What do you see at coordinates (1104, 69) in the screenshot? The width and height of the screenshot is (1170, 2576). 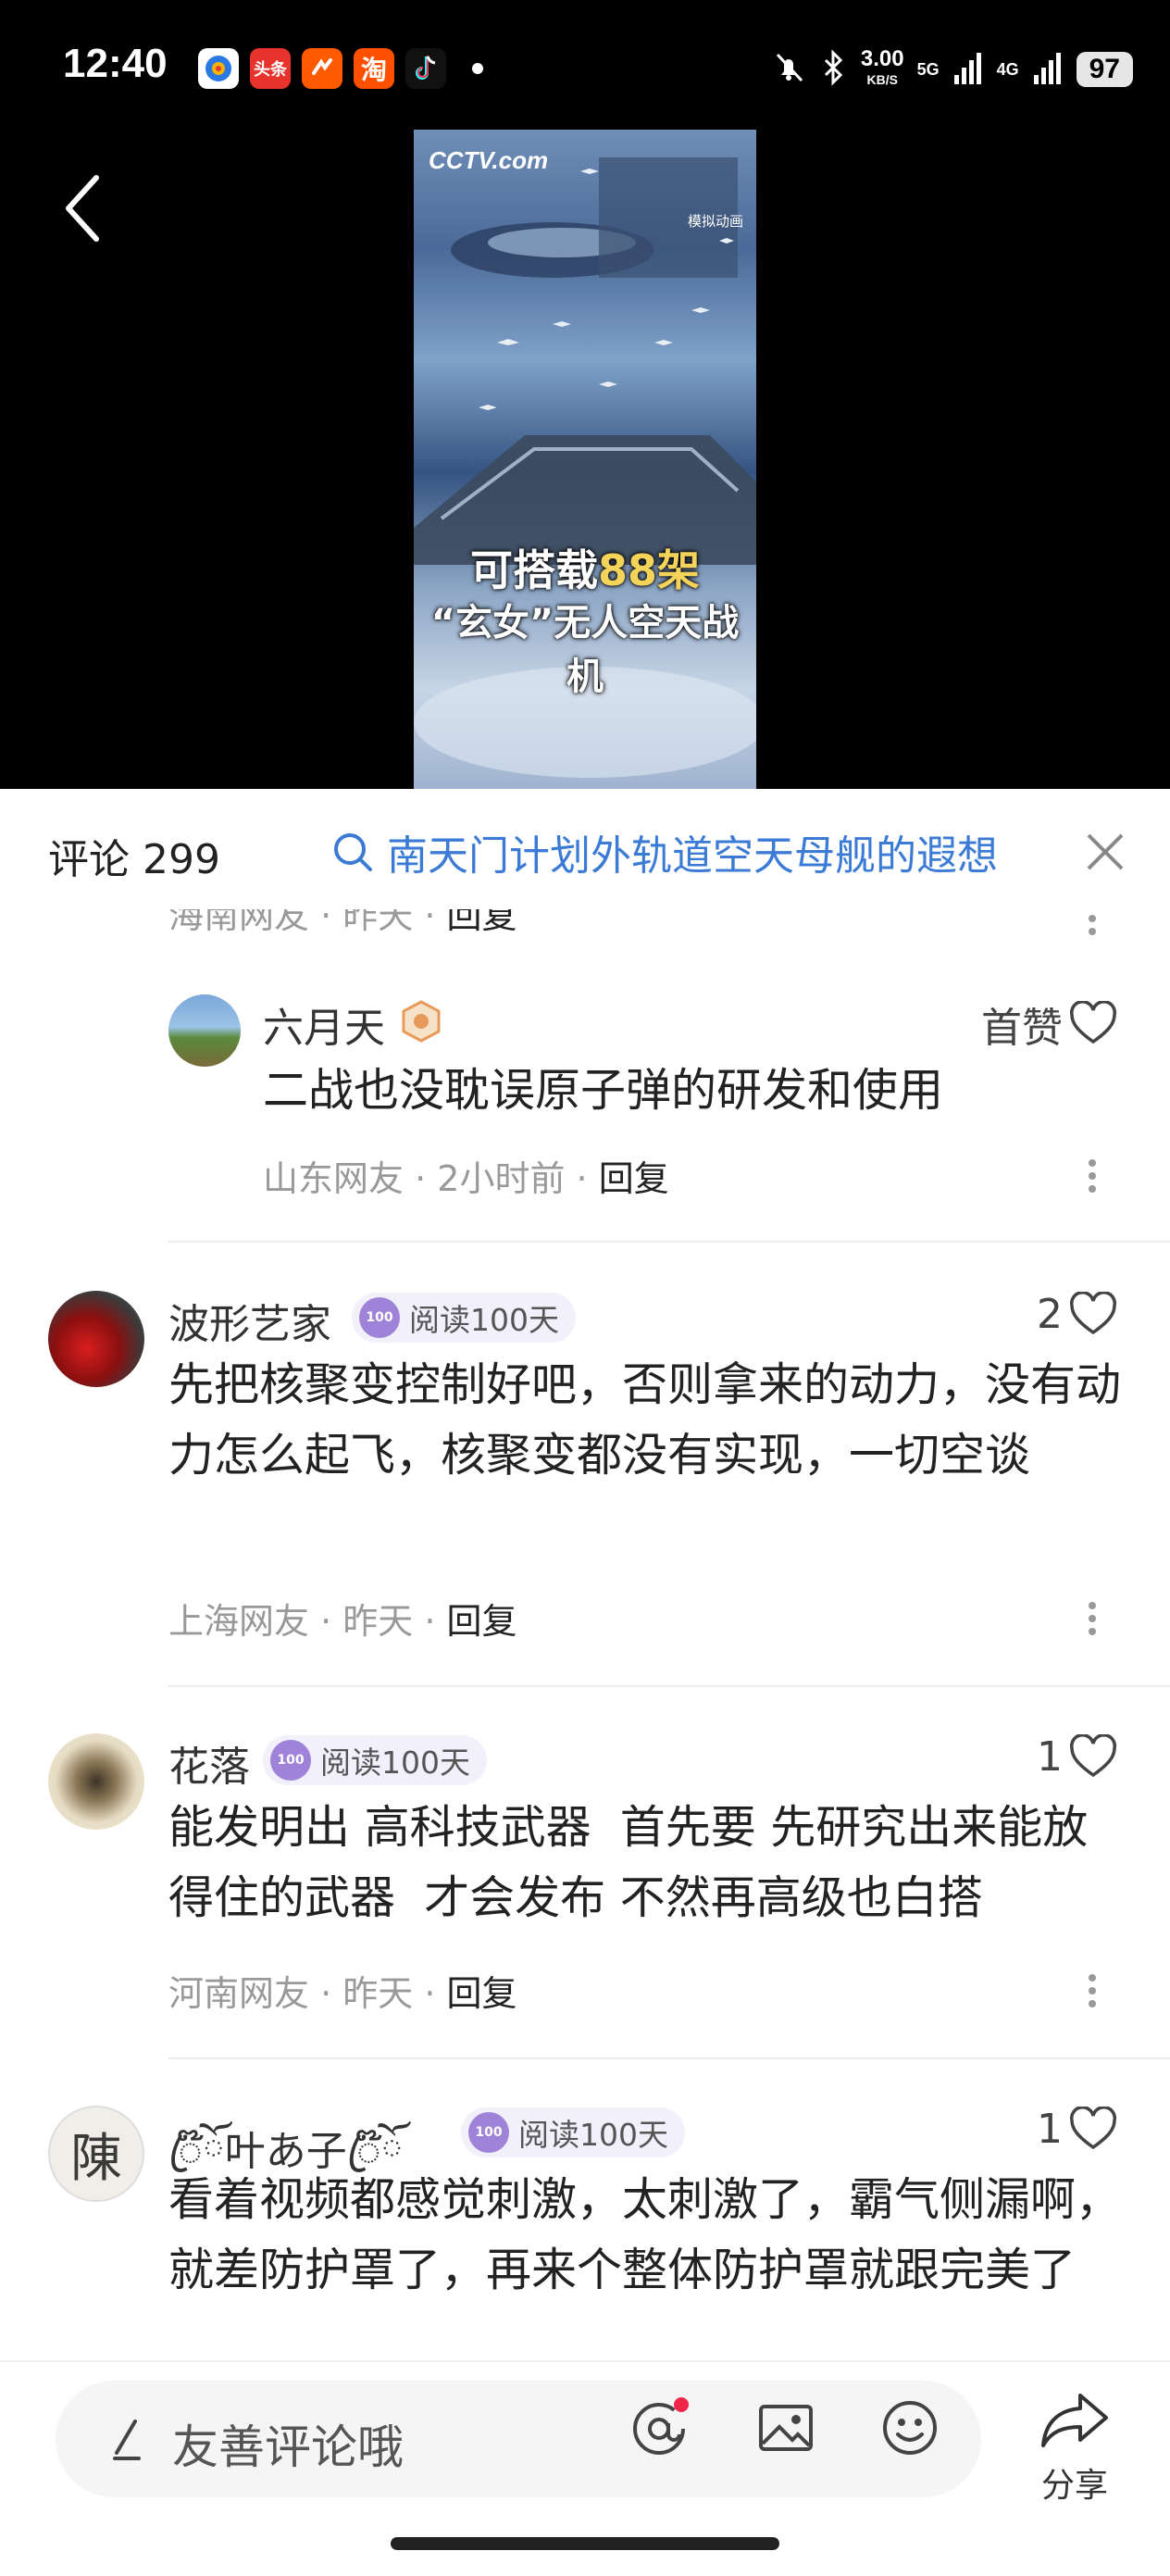 I see `battery-indicator: 97` at bounding box center [1104, 69].